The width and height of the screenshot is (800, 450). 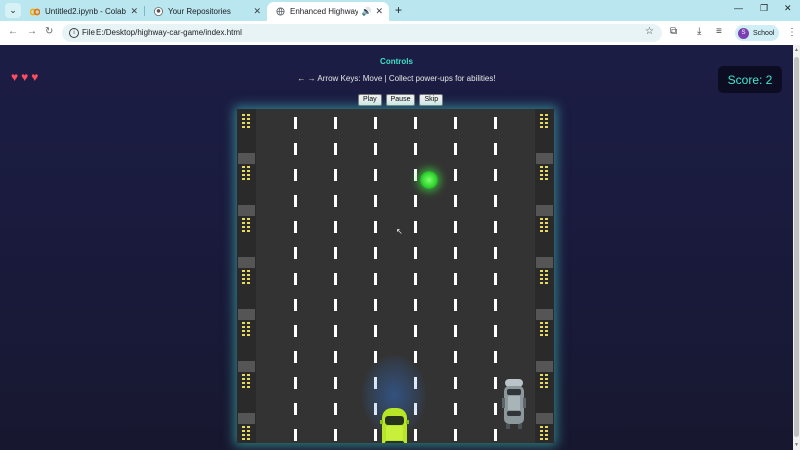 What do you see at coordinates (738, 8) in the screenshot?
I see `minimize-icon: —` at bounding box center [738, 8].